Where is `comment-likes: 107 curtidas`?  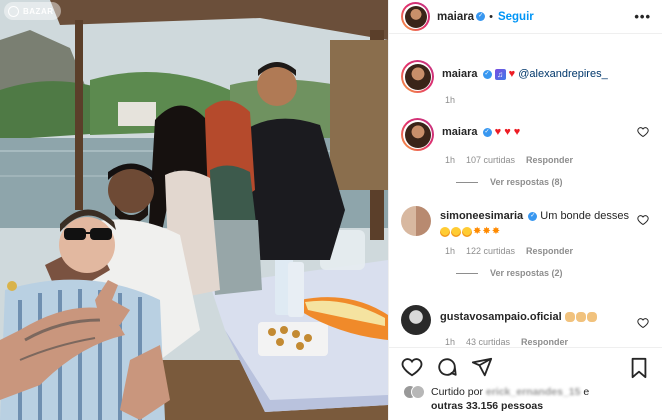
comment-likes: 107 curtidas is located at coordinates (490, 160).